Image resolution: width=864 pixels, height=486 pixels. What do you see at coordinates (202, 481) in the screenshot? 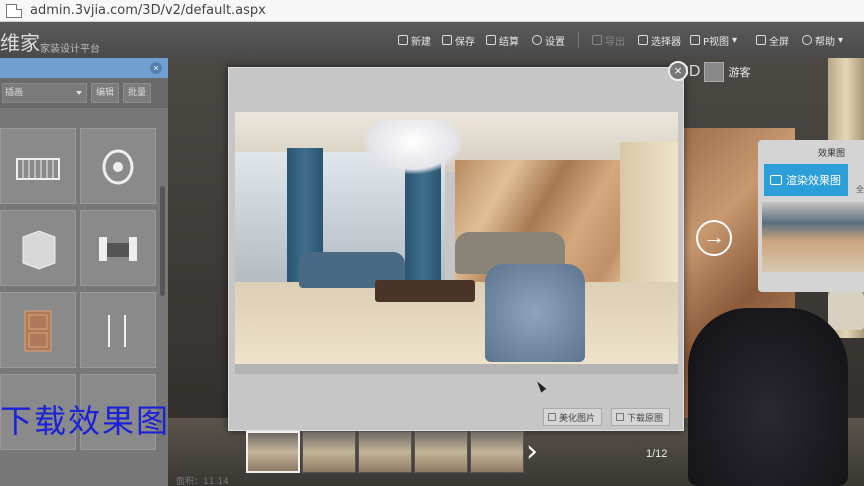
I see `area-readout: 面积：11.14` at bounding box center [202, 481].